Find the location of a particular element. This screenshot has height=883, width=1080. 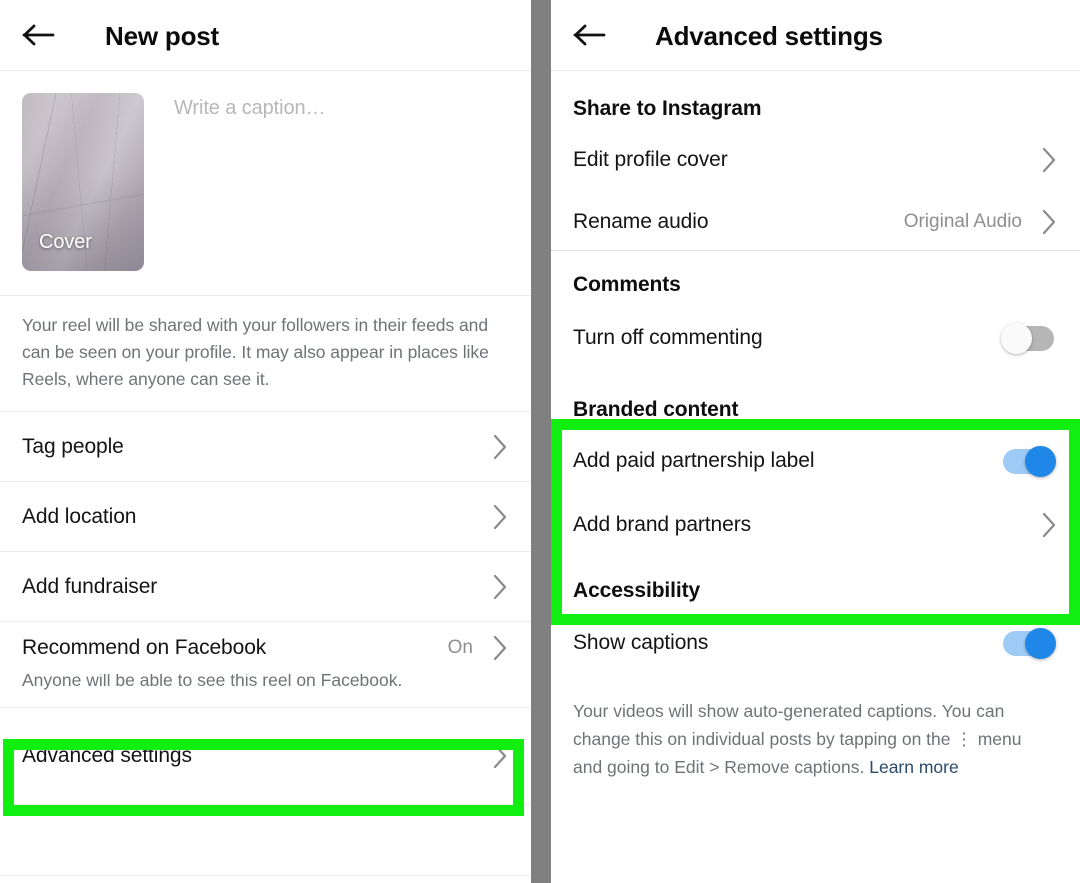

row-label: Turn off commenting is located at coordinates (668, 337).